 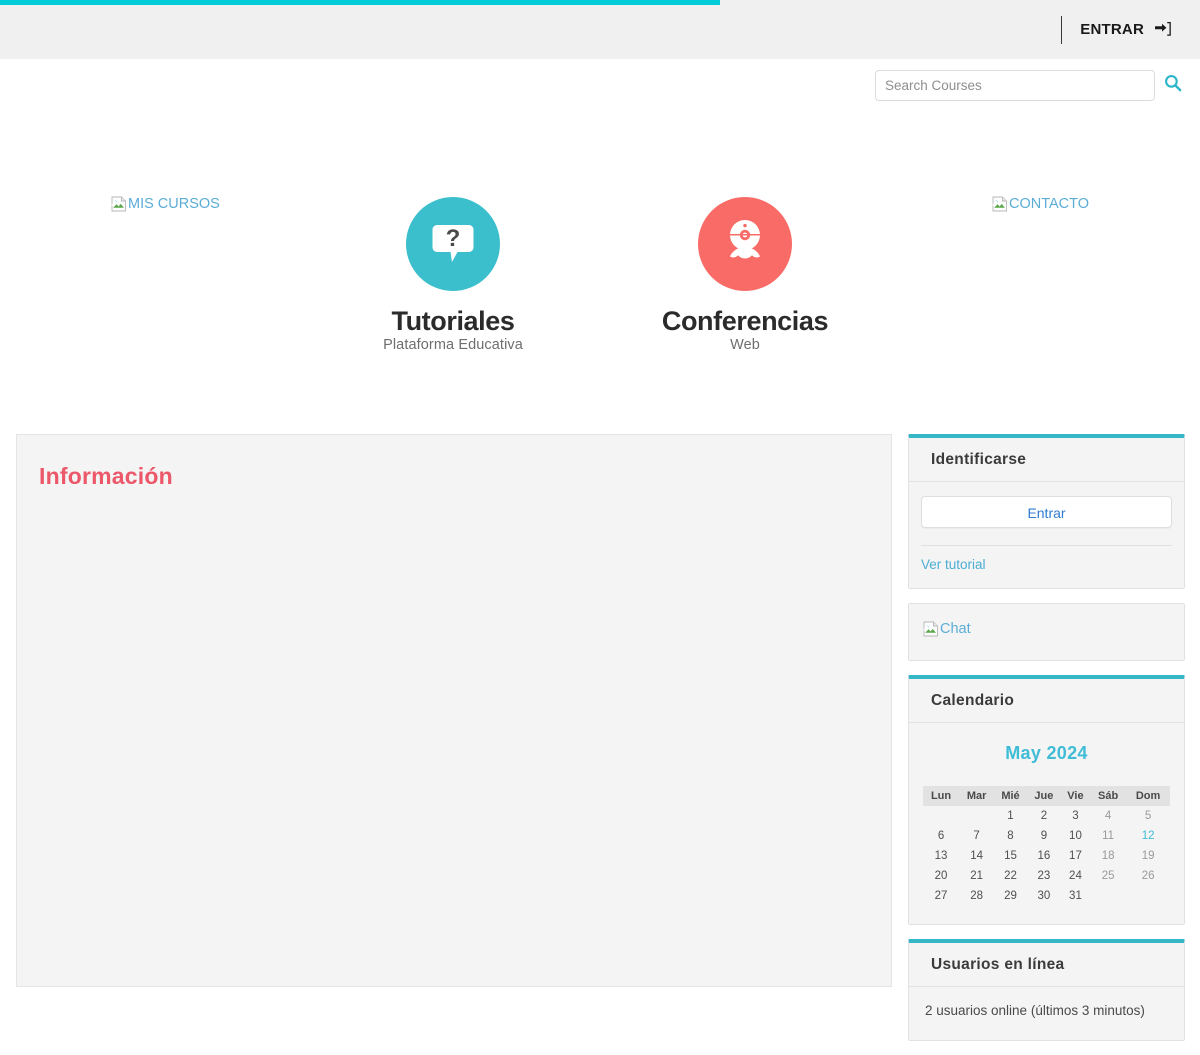 I want to click on block-usuarios-body: 2 usuarios online (últimos 3 minutos), so click(x=1046, y=1013).